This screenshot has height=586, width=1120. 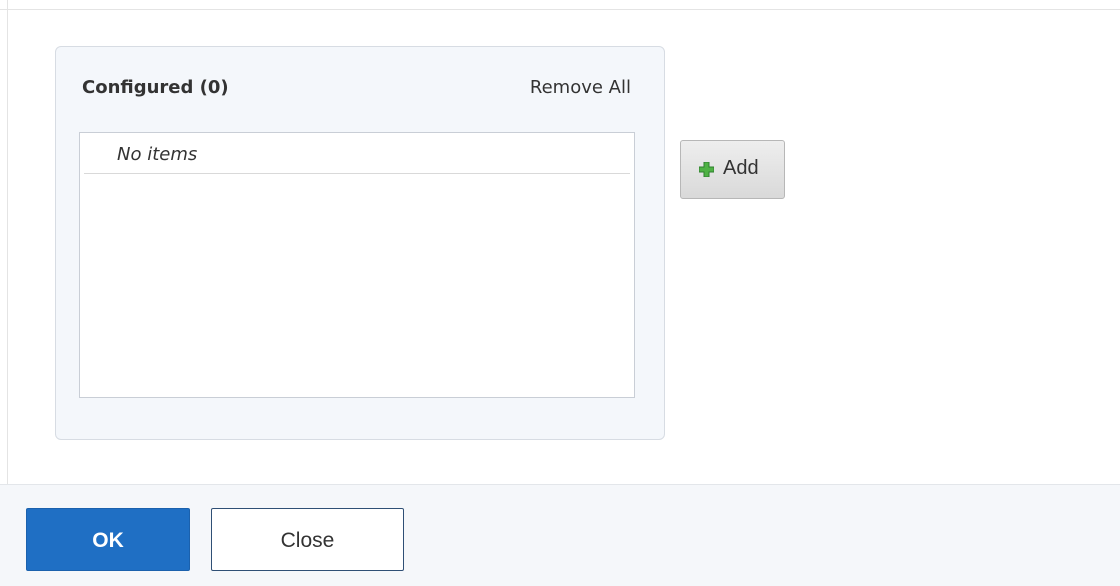 What do you see at coordinates (357, 153) in the screenshot?
I see `empty-list-row: No items` at bounding box center [357, 153].